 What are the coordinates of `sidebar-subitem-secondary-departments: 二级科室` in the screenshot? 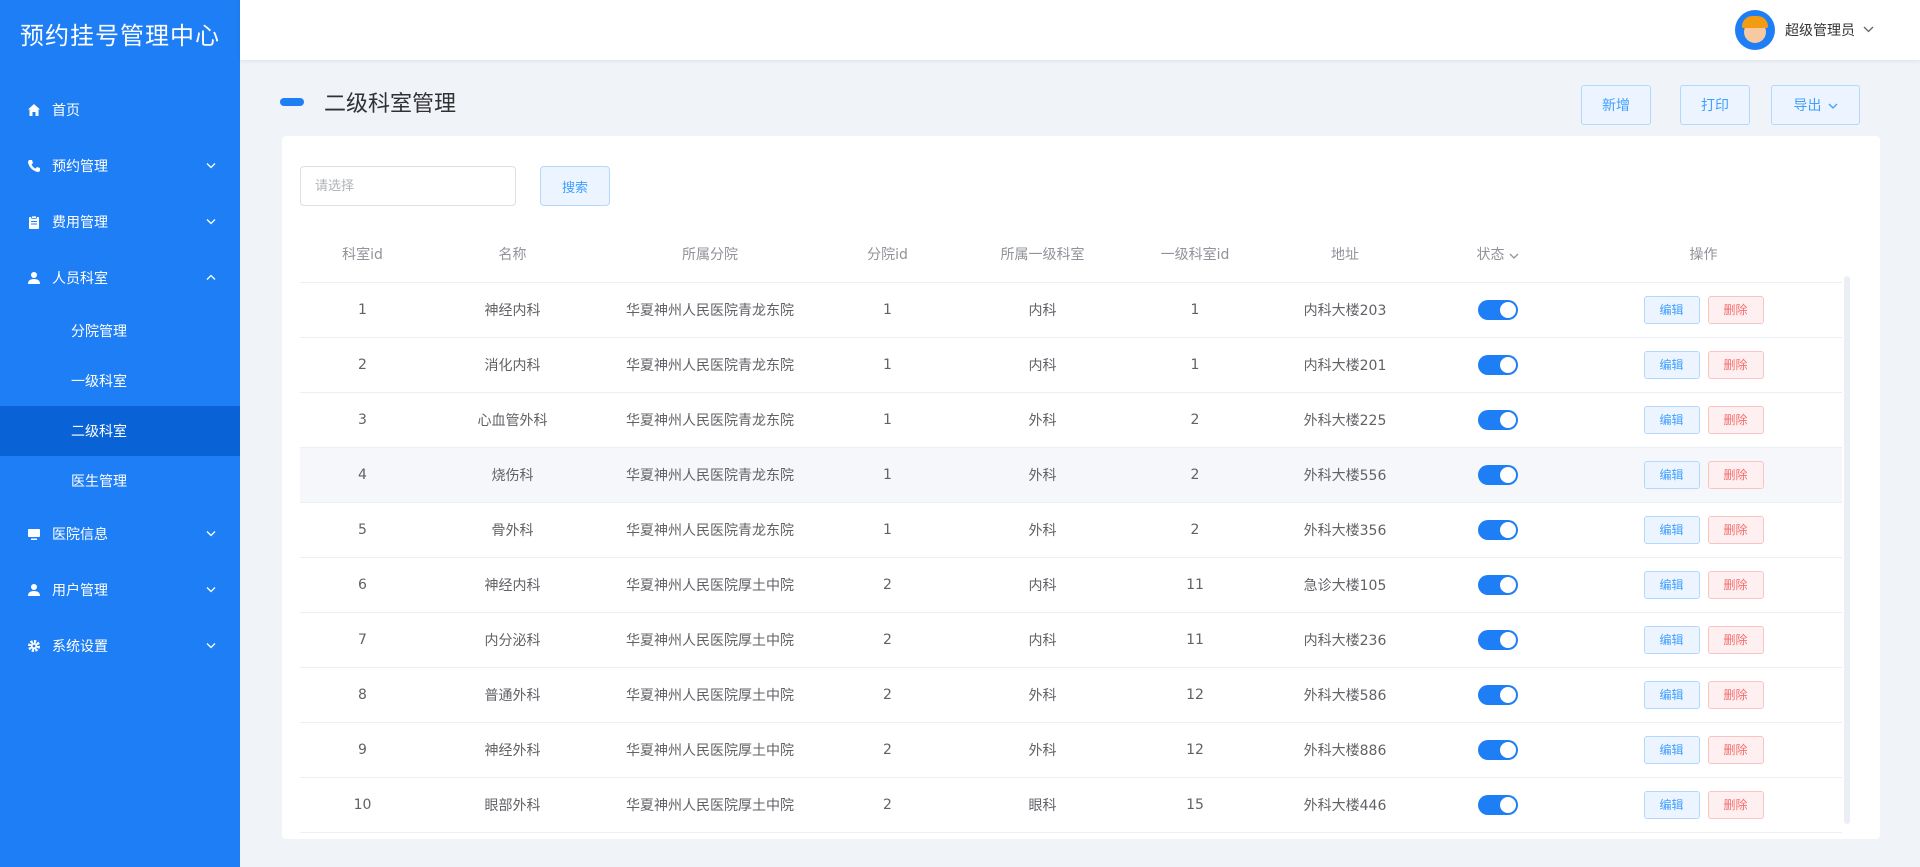 It's located at (120, 431).